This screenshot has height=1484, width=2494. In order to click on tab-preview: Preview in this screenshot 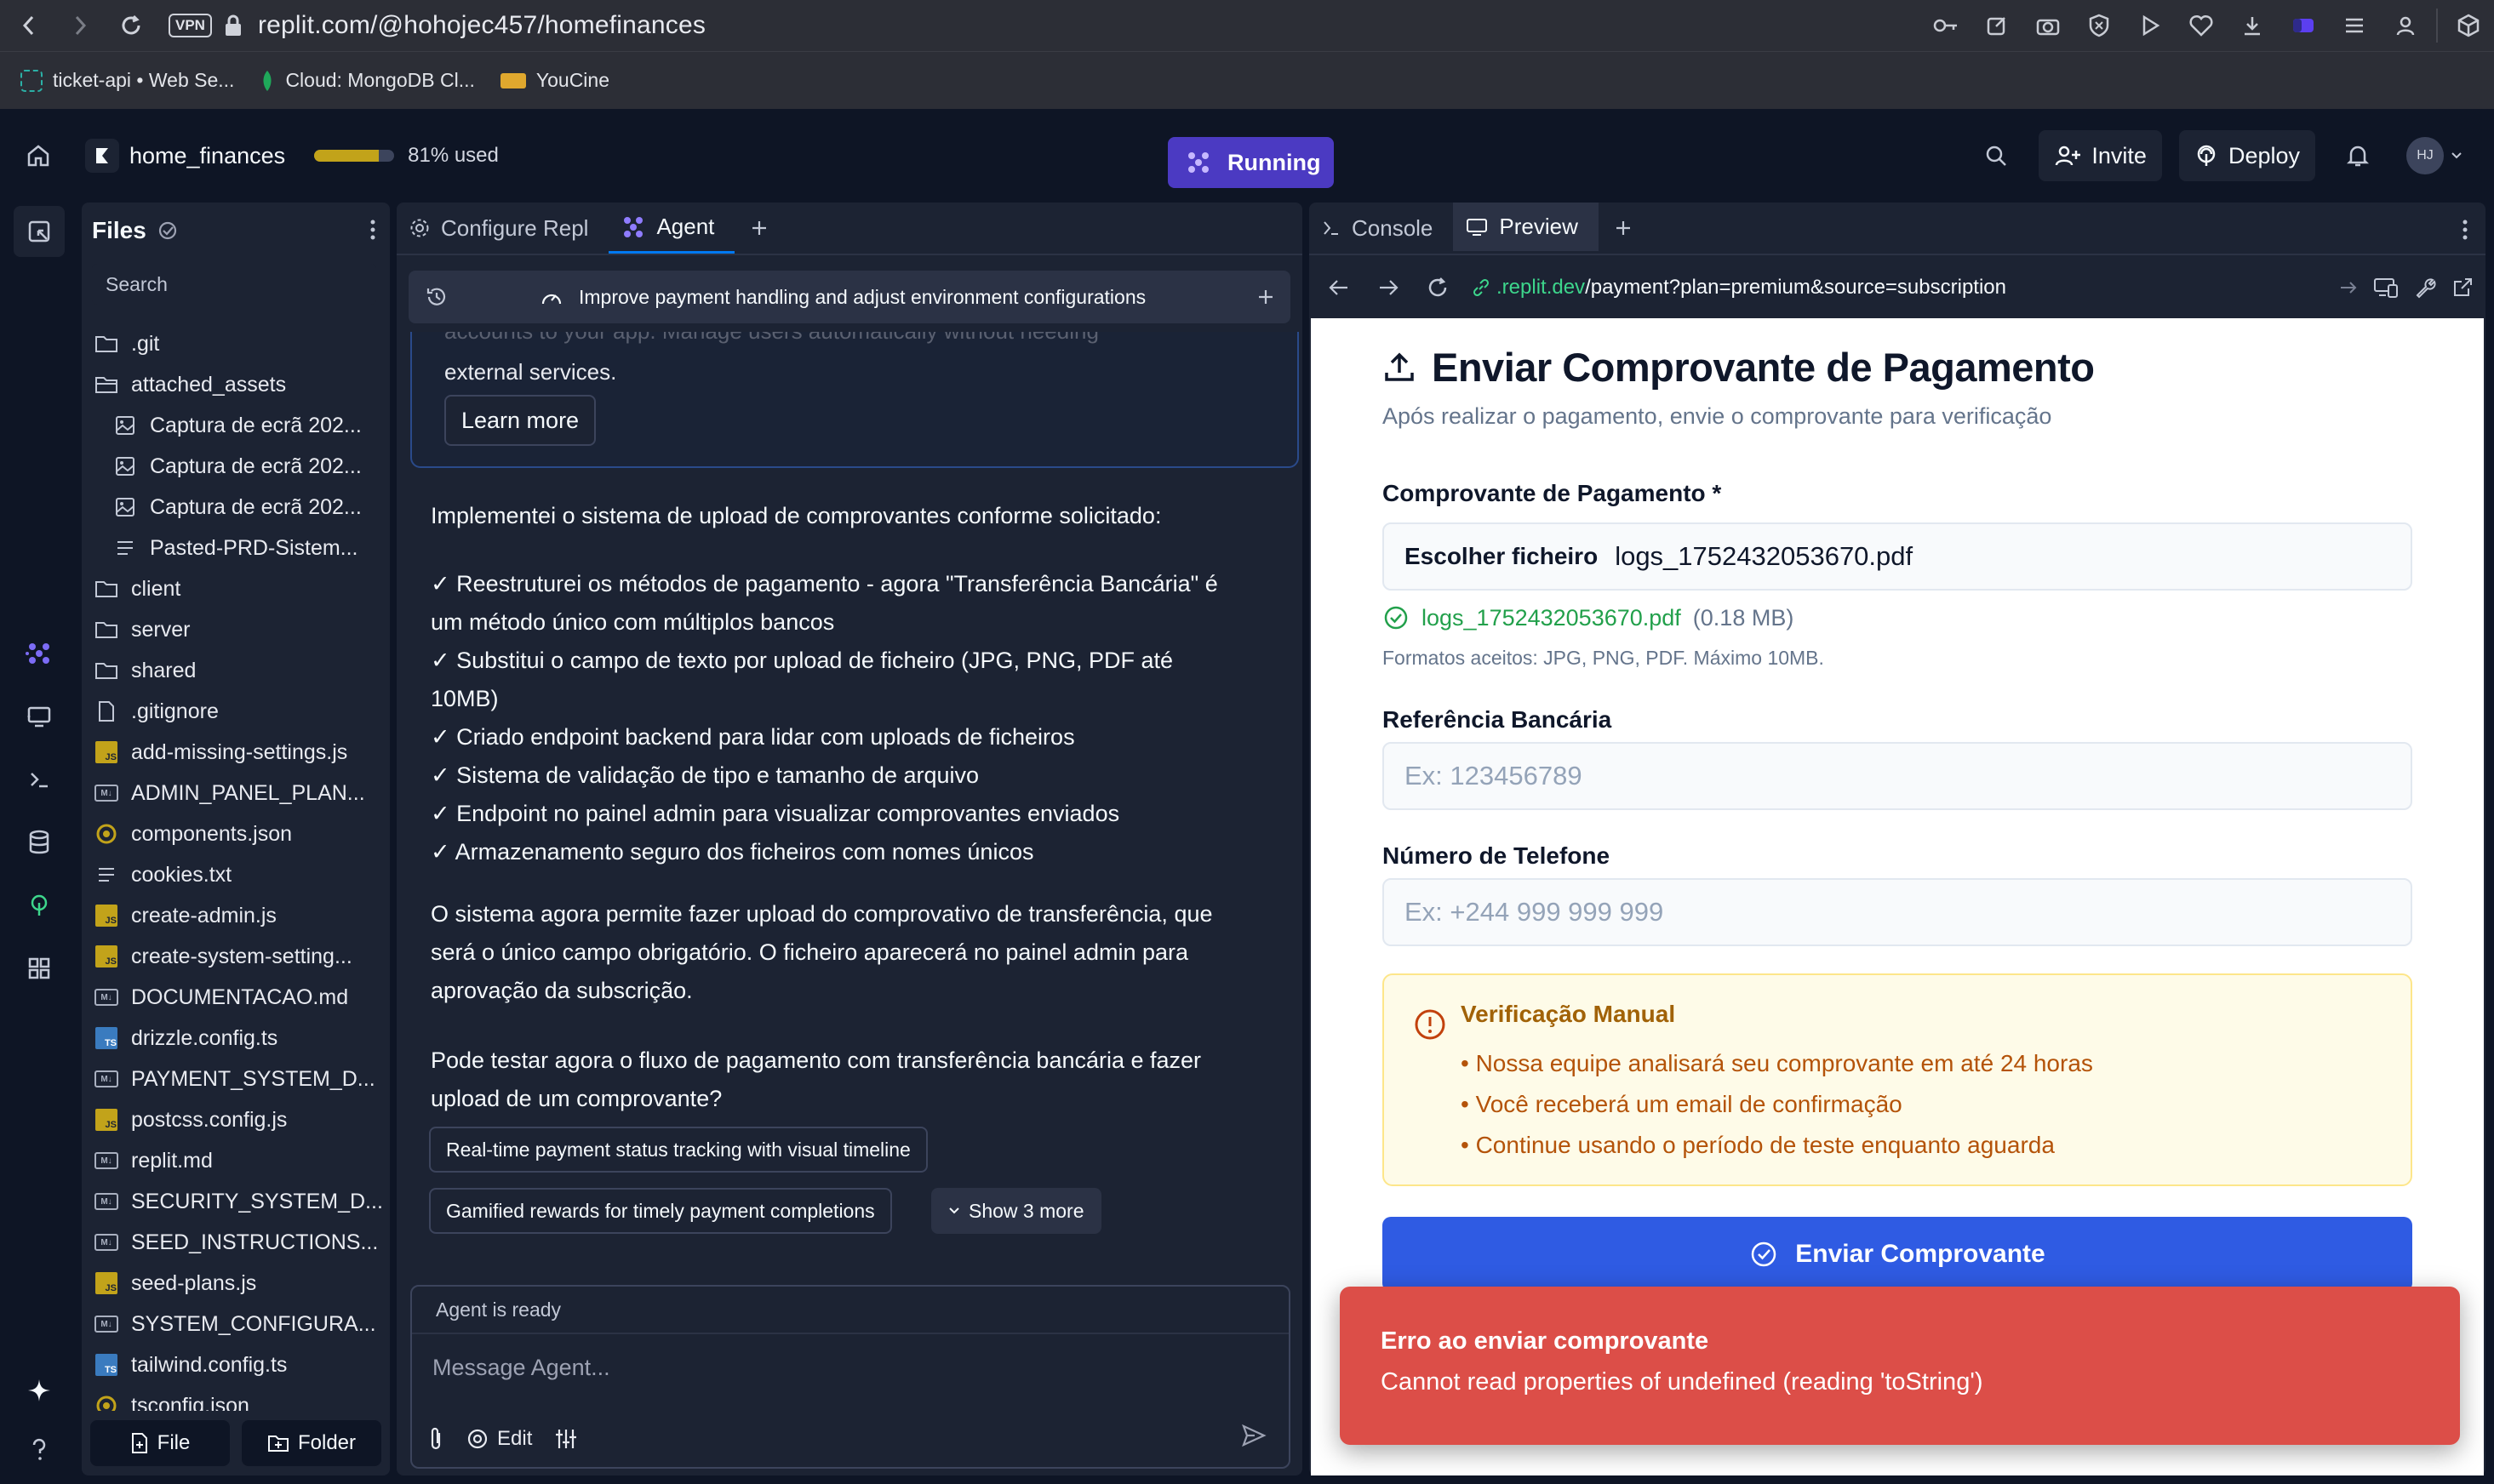, I will do `click(1526, 228)`.